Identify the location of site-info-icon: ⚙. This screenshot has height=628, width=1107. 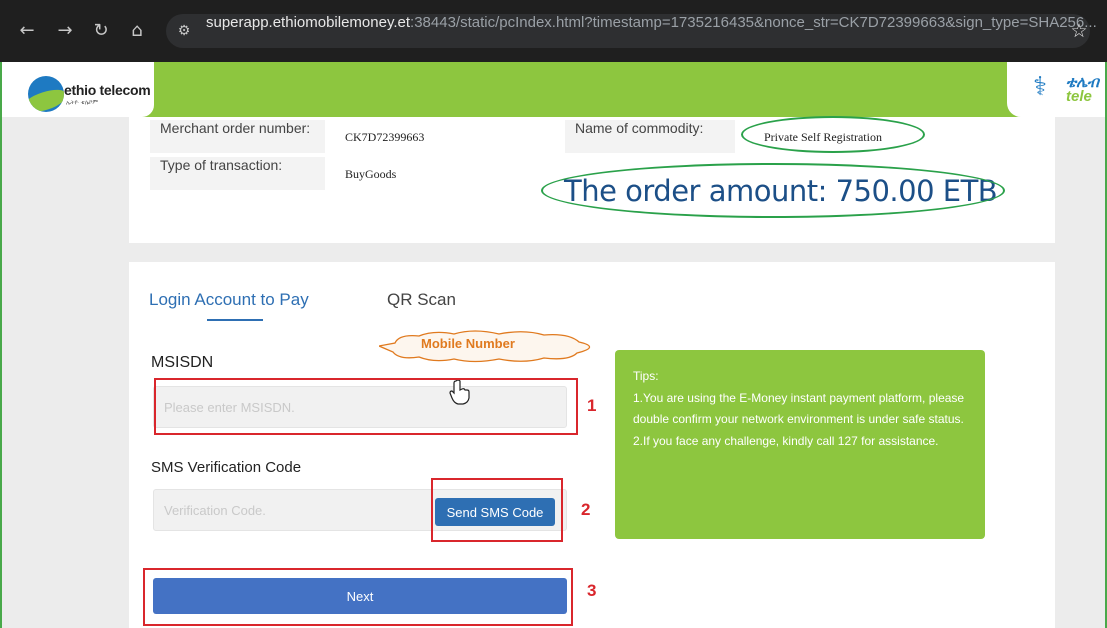
(184, 31).